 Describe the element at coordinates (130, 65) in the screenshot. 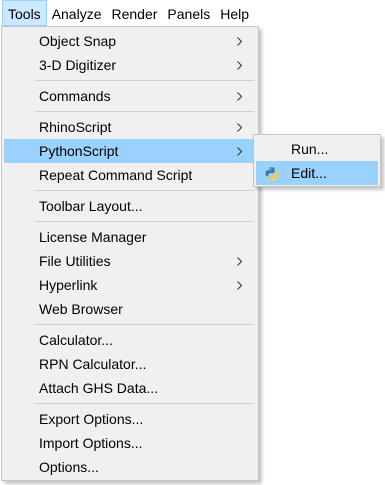

I see `menu-item-3d-digitizer: 3-D Digitizer` at that location.